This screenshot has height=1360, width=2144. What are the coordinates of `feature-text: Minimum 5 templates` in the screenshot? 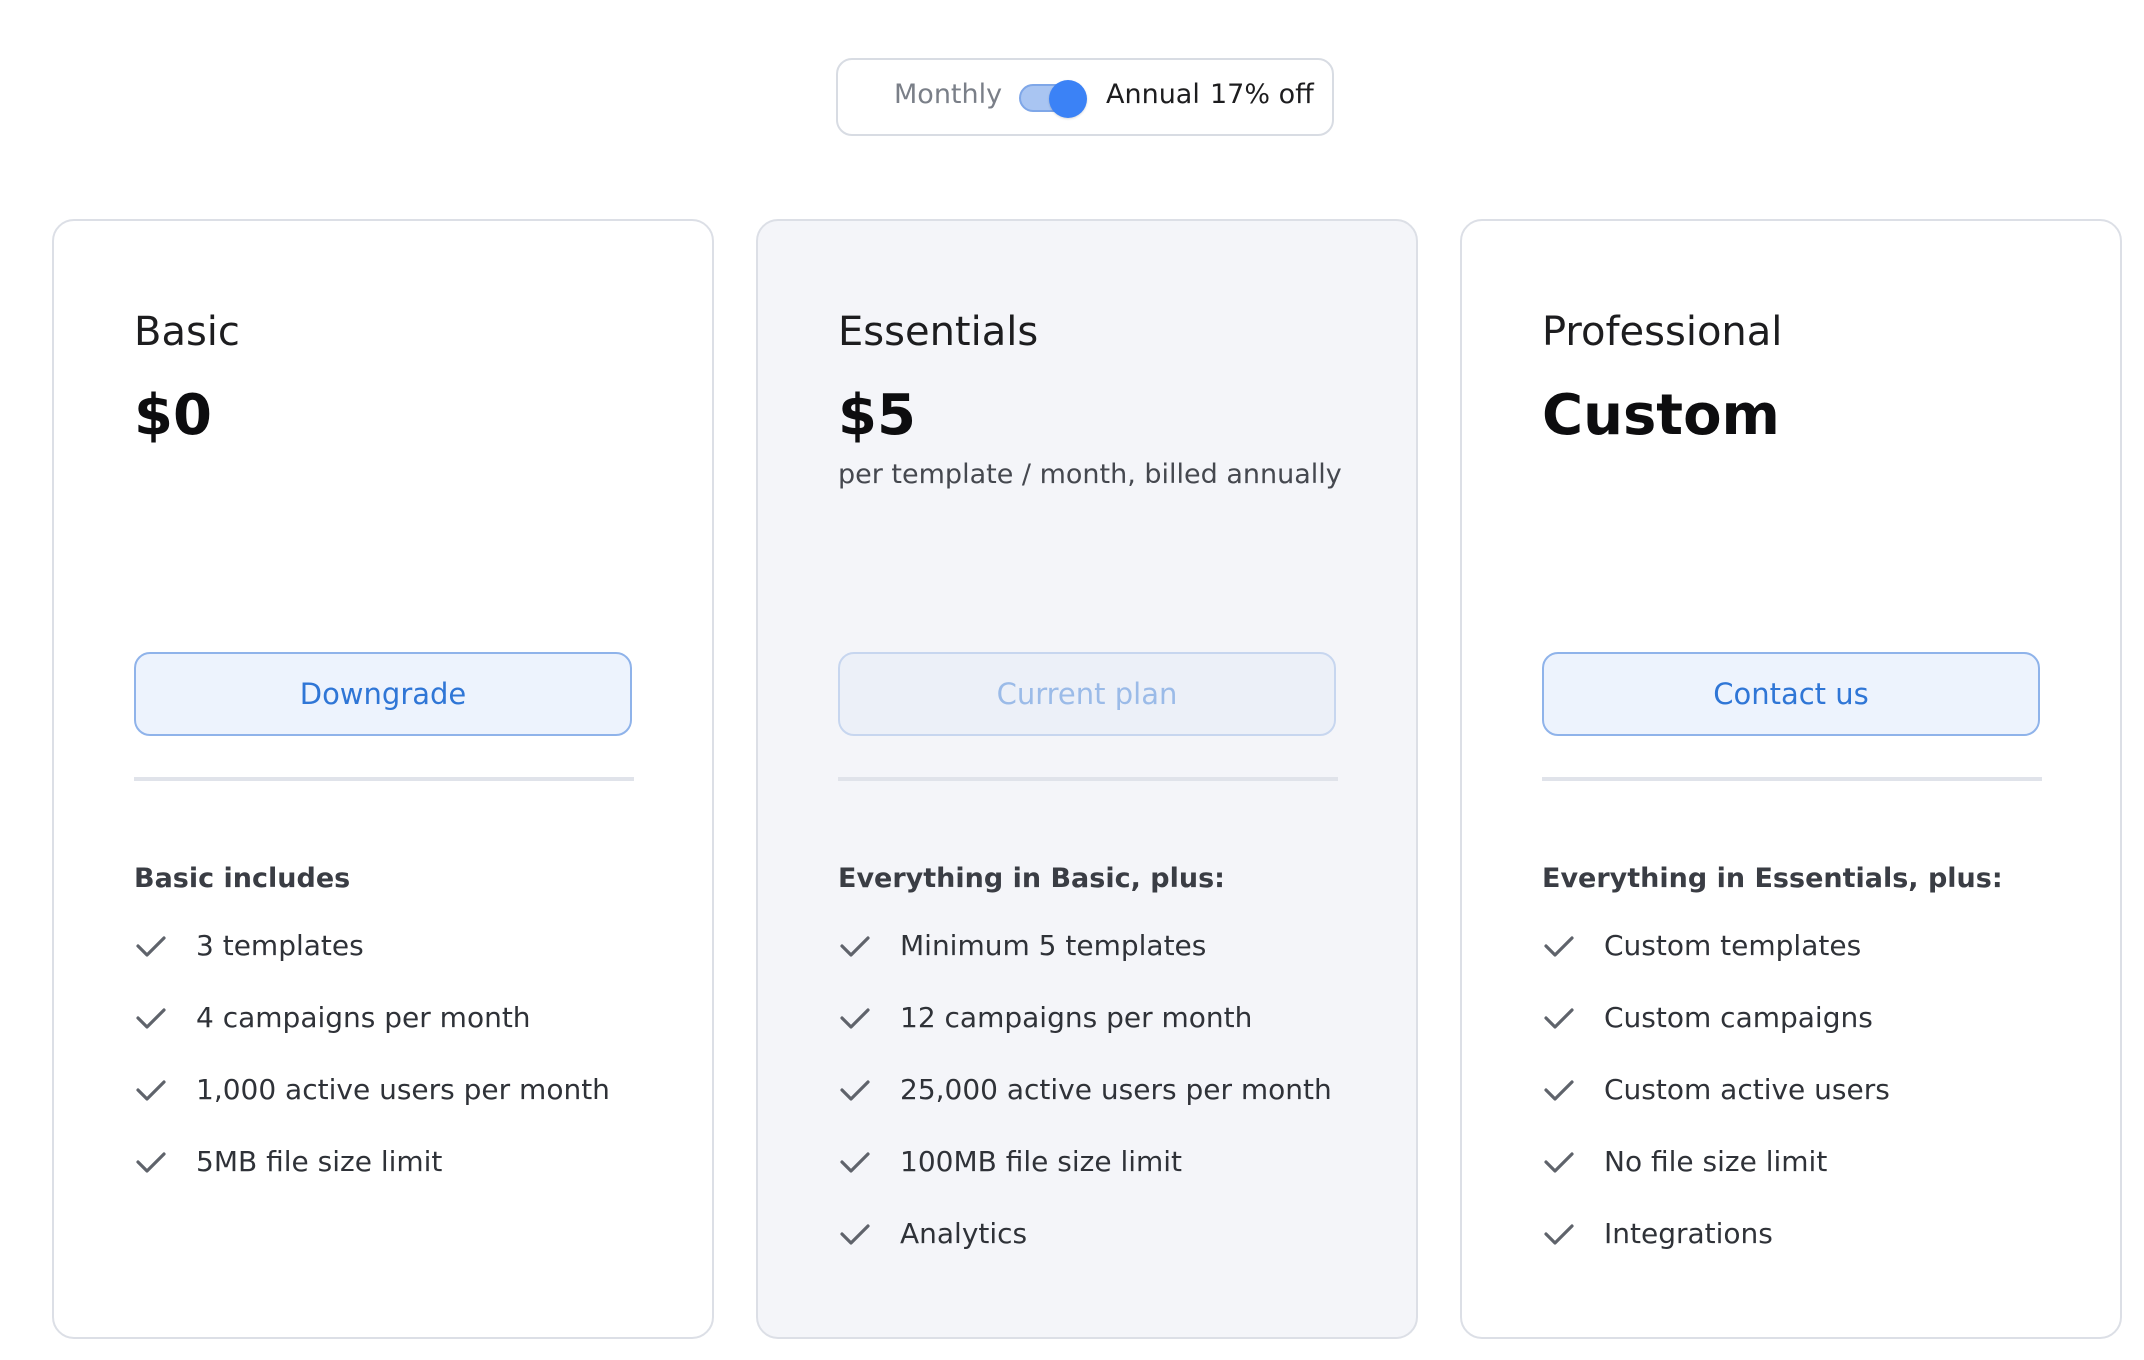 It's located at (1053, 945).